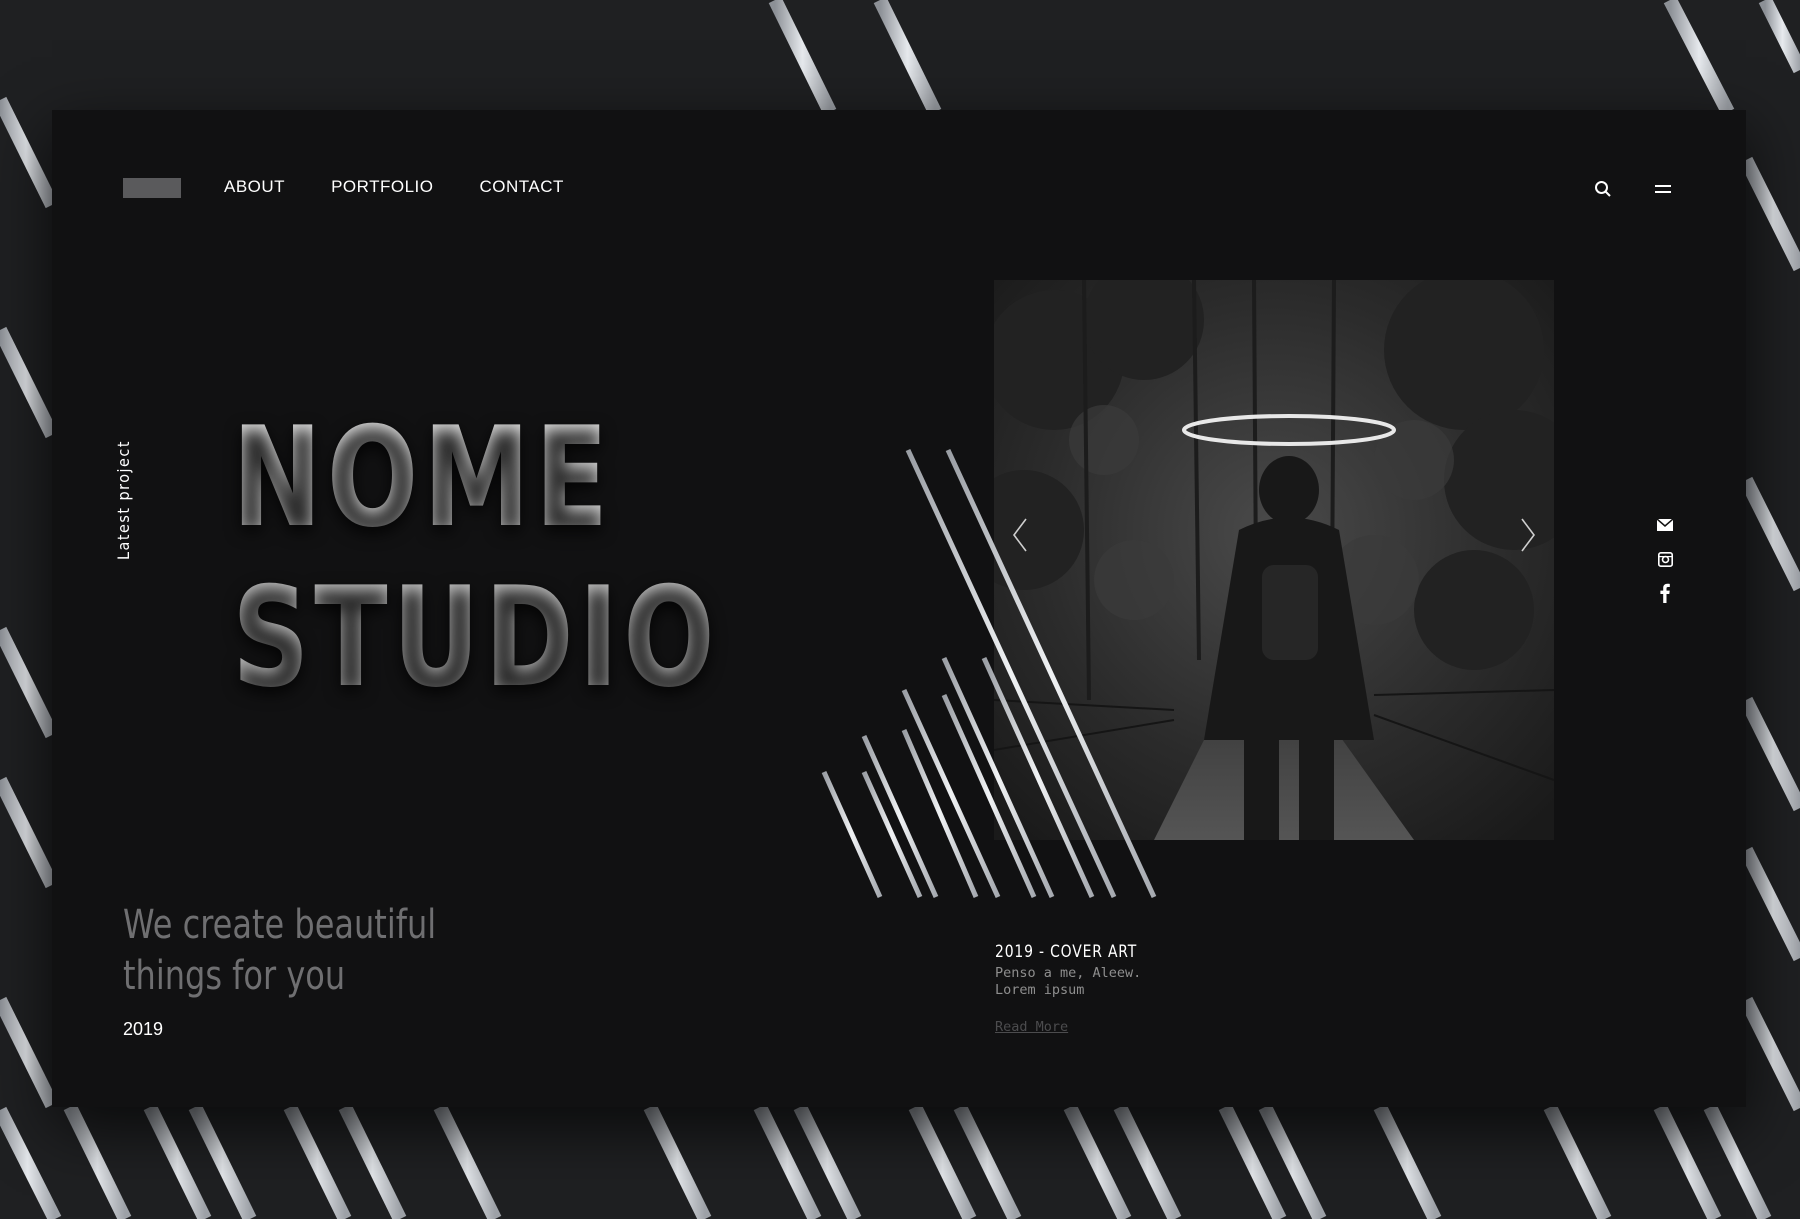 Image resolution: width=1800 pixels, height=1219 pixels. Describe the element at coordinates (1528, 535) in the screenshot. I see `next-arrow-icon` at that location.